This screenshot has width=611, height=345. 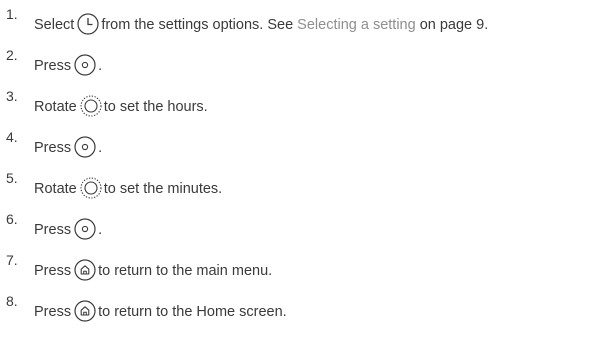 I want to click on step-detail: to set the minutes., so click(x=163, y=189).